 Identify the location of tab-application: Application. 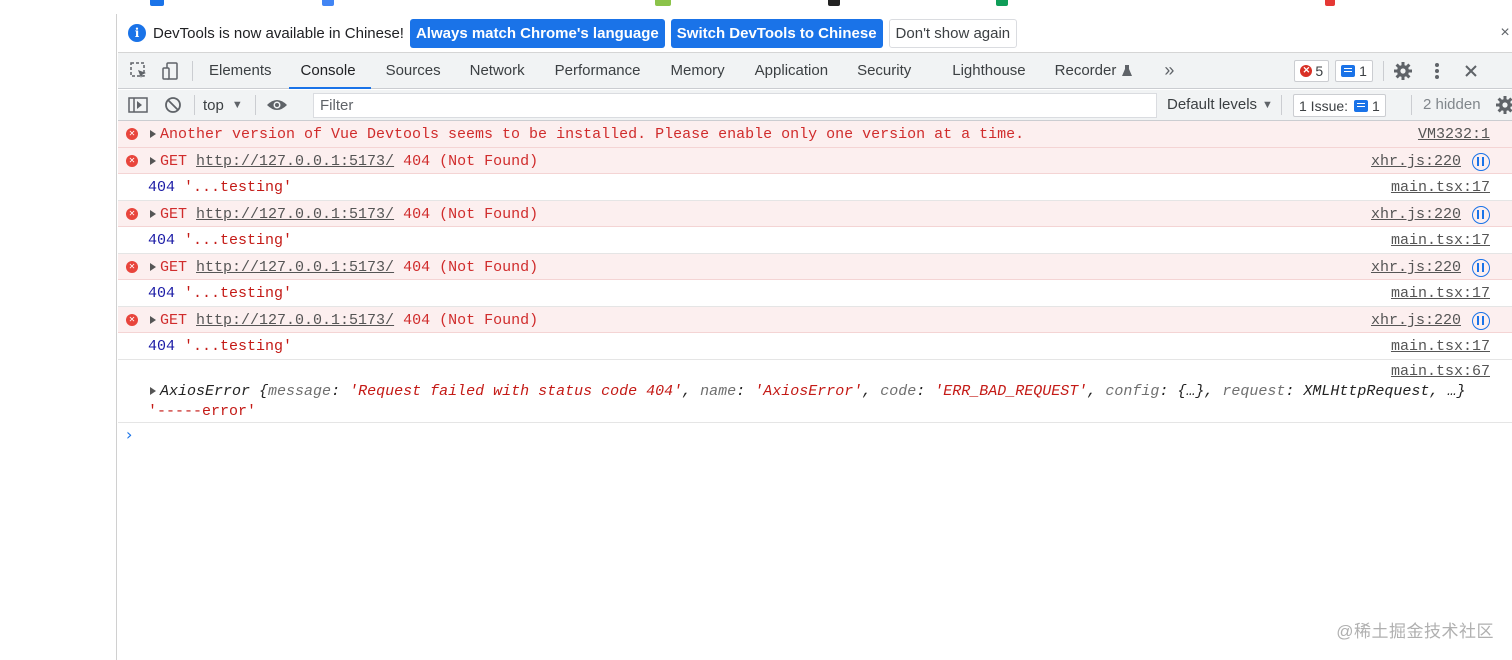
(791, 71).